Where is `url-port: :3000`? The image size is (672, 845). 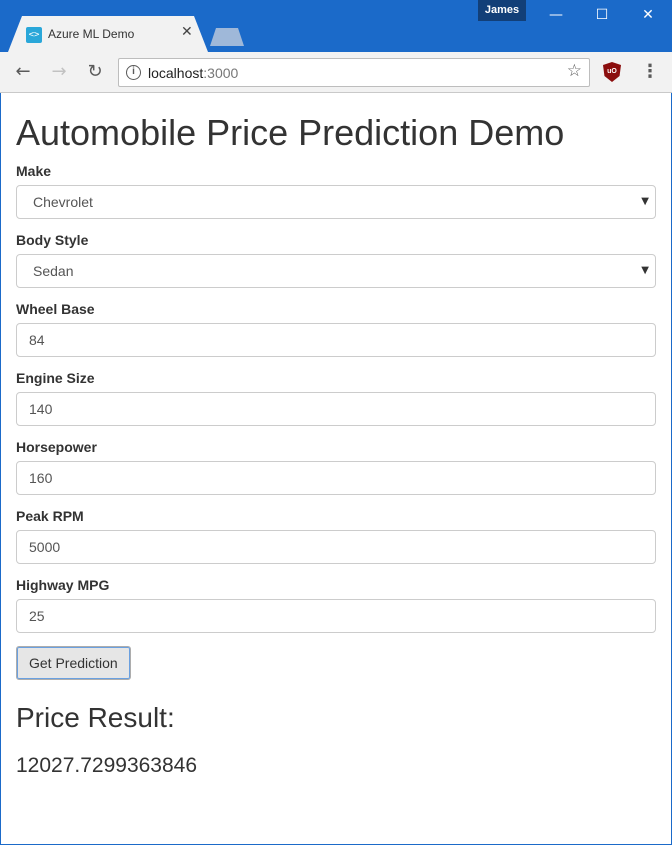 url-port: :3000 is located at coordinates (221, 73).